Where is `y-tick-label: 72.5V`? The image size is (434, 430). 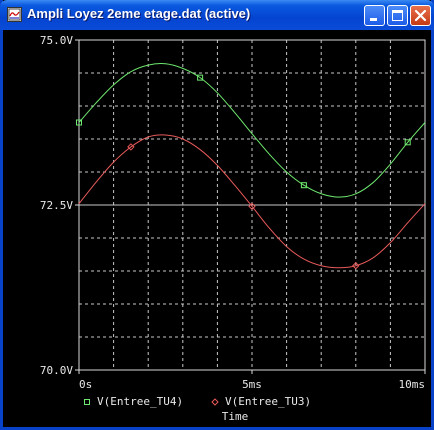
y-tick-label: 72.5V is located at coordinates (56, 205).